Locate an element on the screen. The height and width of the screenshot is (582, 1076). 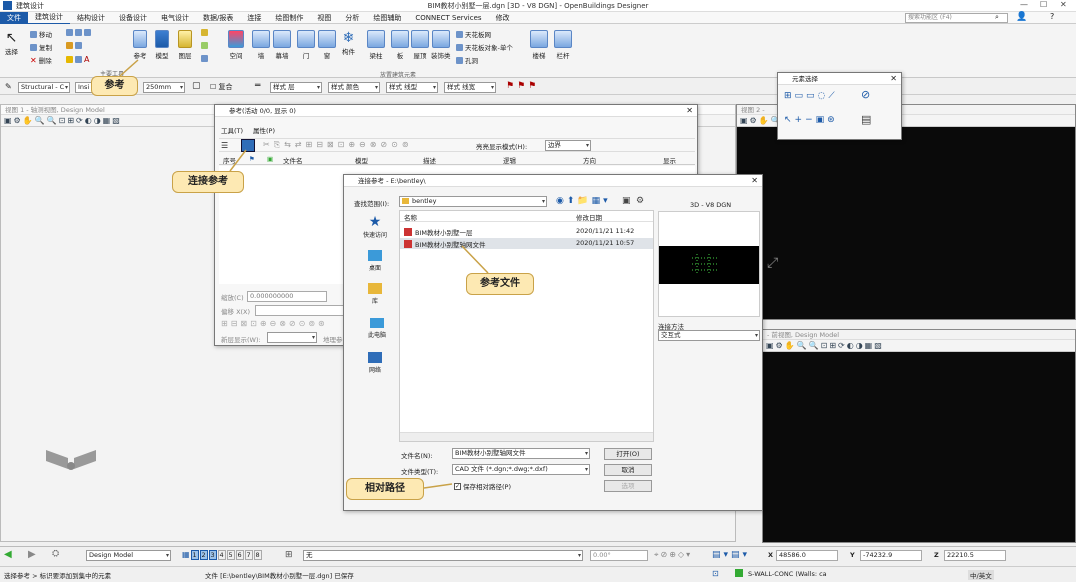
view-toggle-6: 6 is located at coordinates (239, 555).